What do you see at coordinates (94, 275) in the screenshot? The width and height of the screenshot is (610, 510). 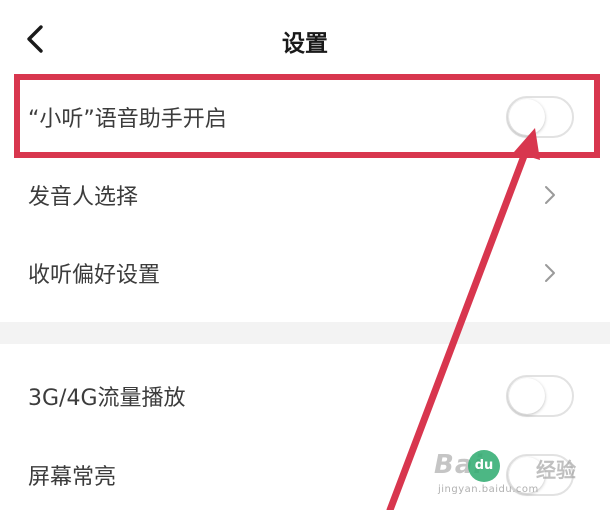 I see `setting-label: 收听偏好设置` at bounding box center [94, 275].